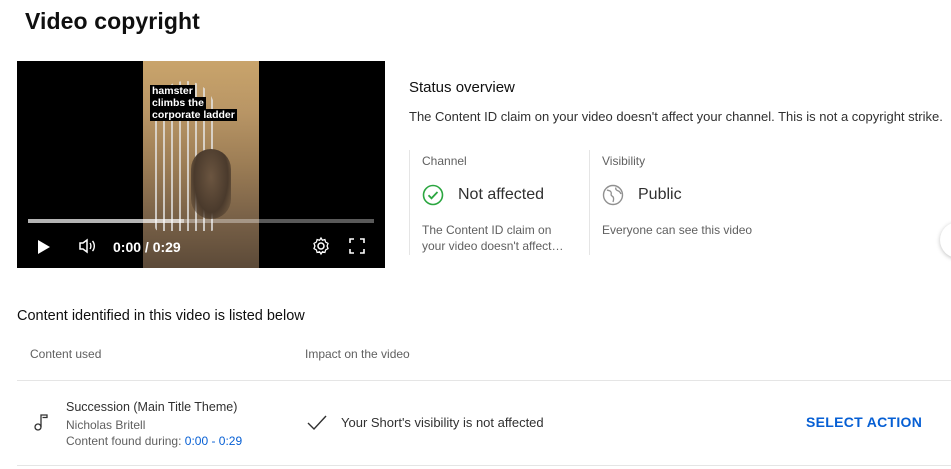 The image size is (951, 469). Describe the element at coordinates (613, 195) in the screenshot. I see `globe-icon` at that location.